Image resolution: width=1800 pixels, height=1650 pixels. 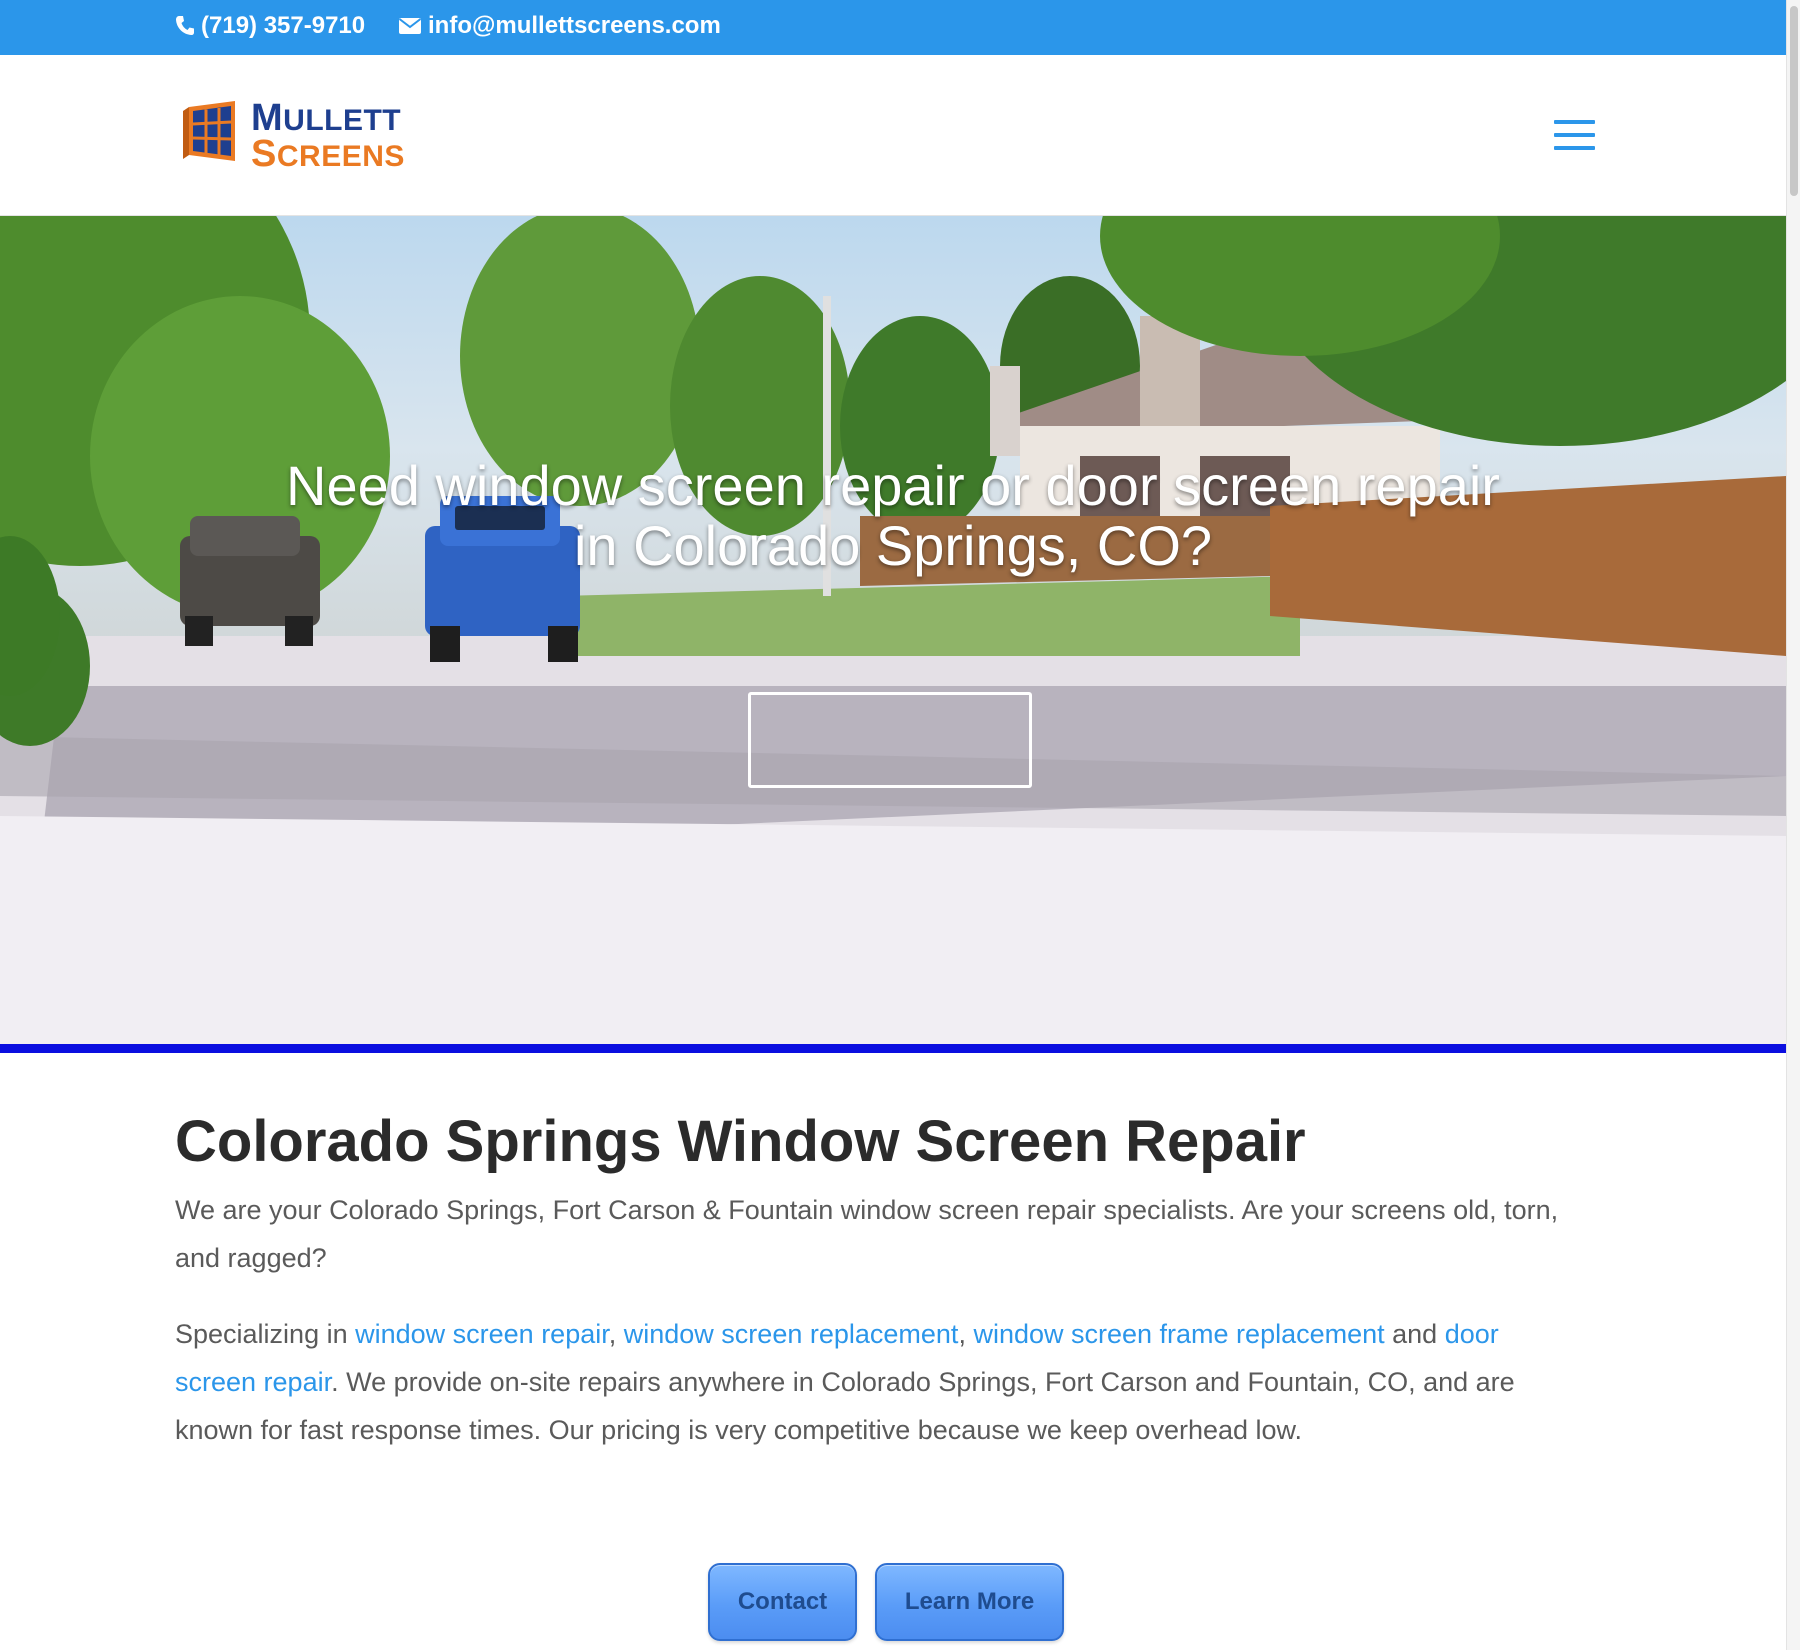 What do you see at coordinates (209, 131) in the screenshot?
I see `window-logo-icon` at bounding box center [209, 131].